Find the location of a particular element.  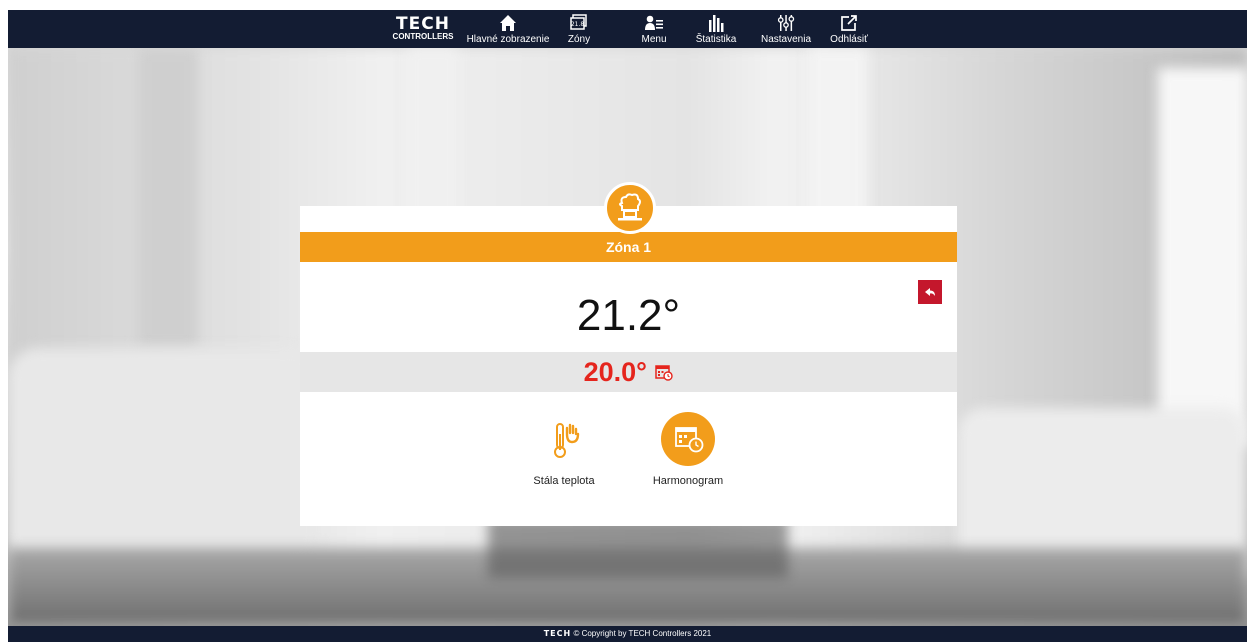

nav-logout: Odhlásiť is located at coordinates (849, 30).